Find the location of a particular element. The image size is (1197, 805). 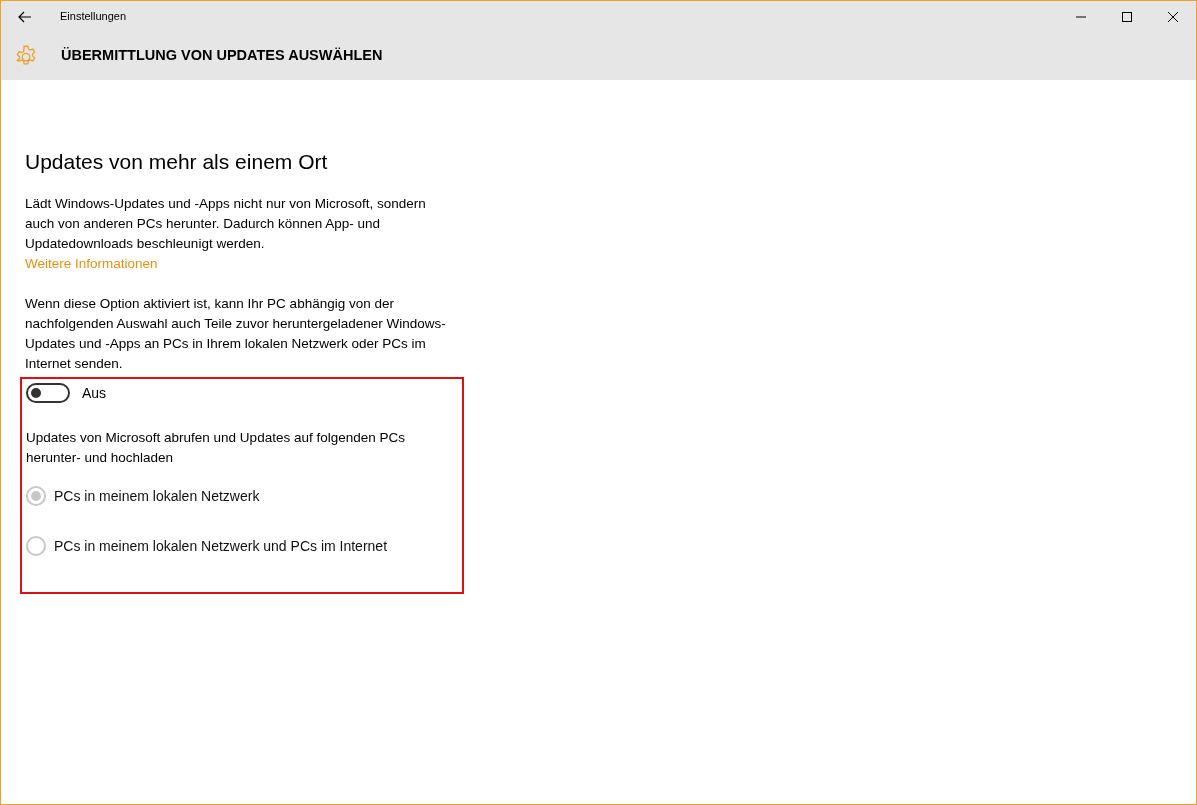

toggle-switch is located at coordinates (48, 393).